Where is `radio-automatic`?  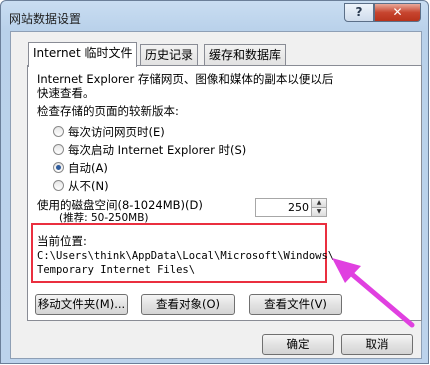 radio-automatic is located at coordinates (58, 167).